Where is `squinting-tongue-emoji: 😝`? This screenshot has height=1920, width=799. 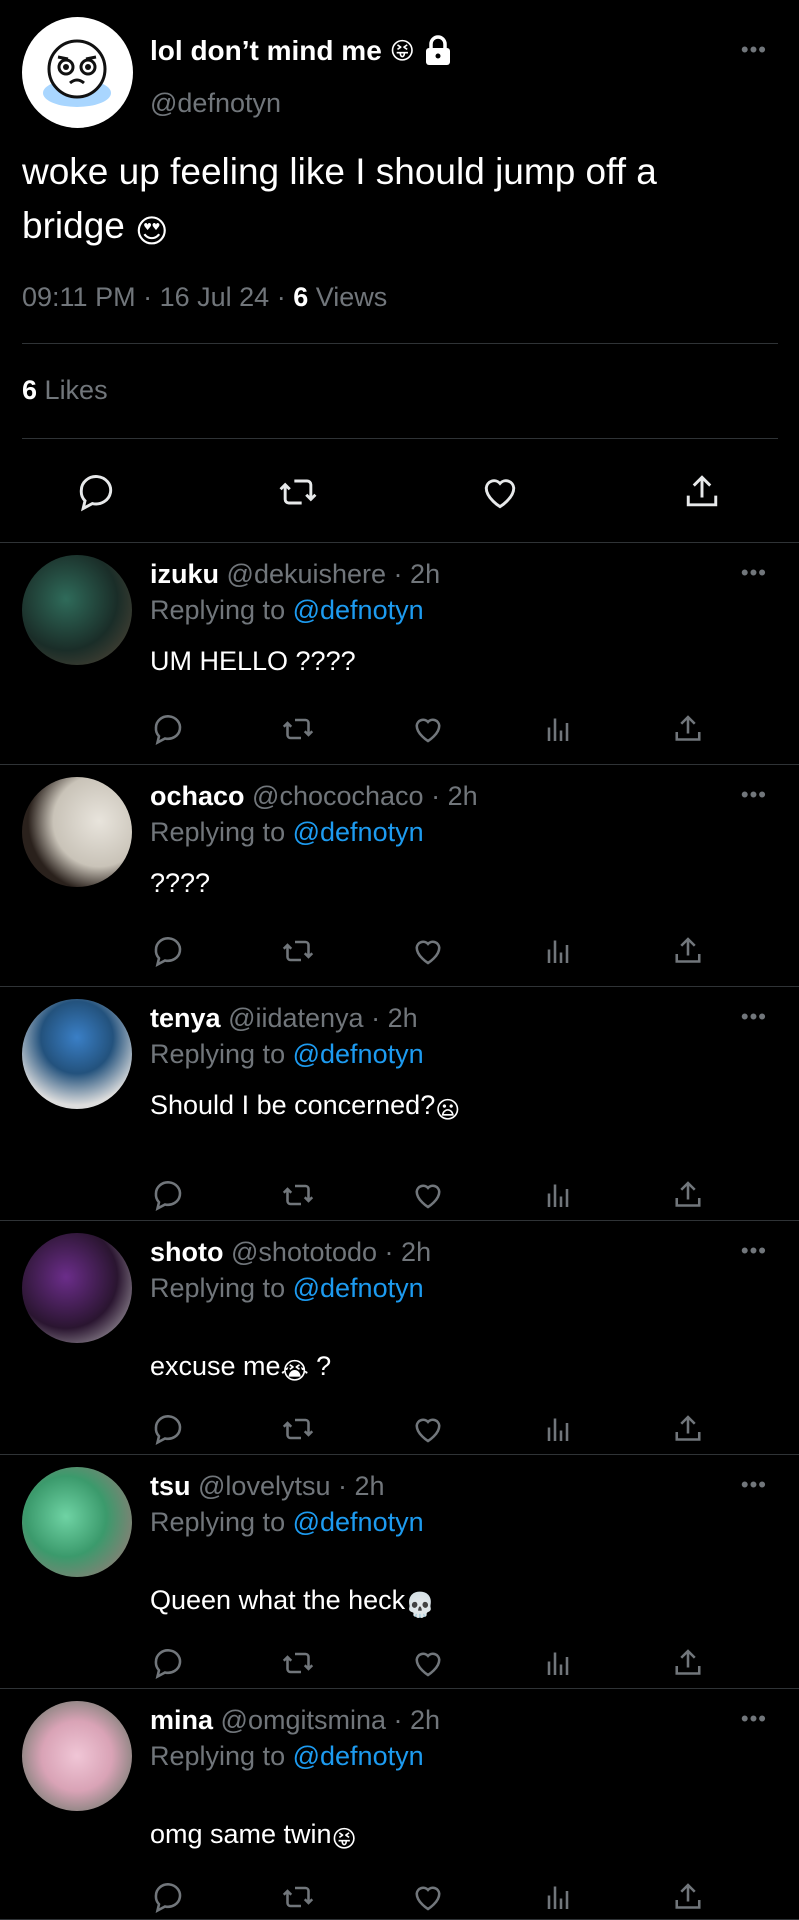 squinting-tongue-emoji: 😝 is located at coordinates (402, 51).